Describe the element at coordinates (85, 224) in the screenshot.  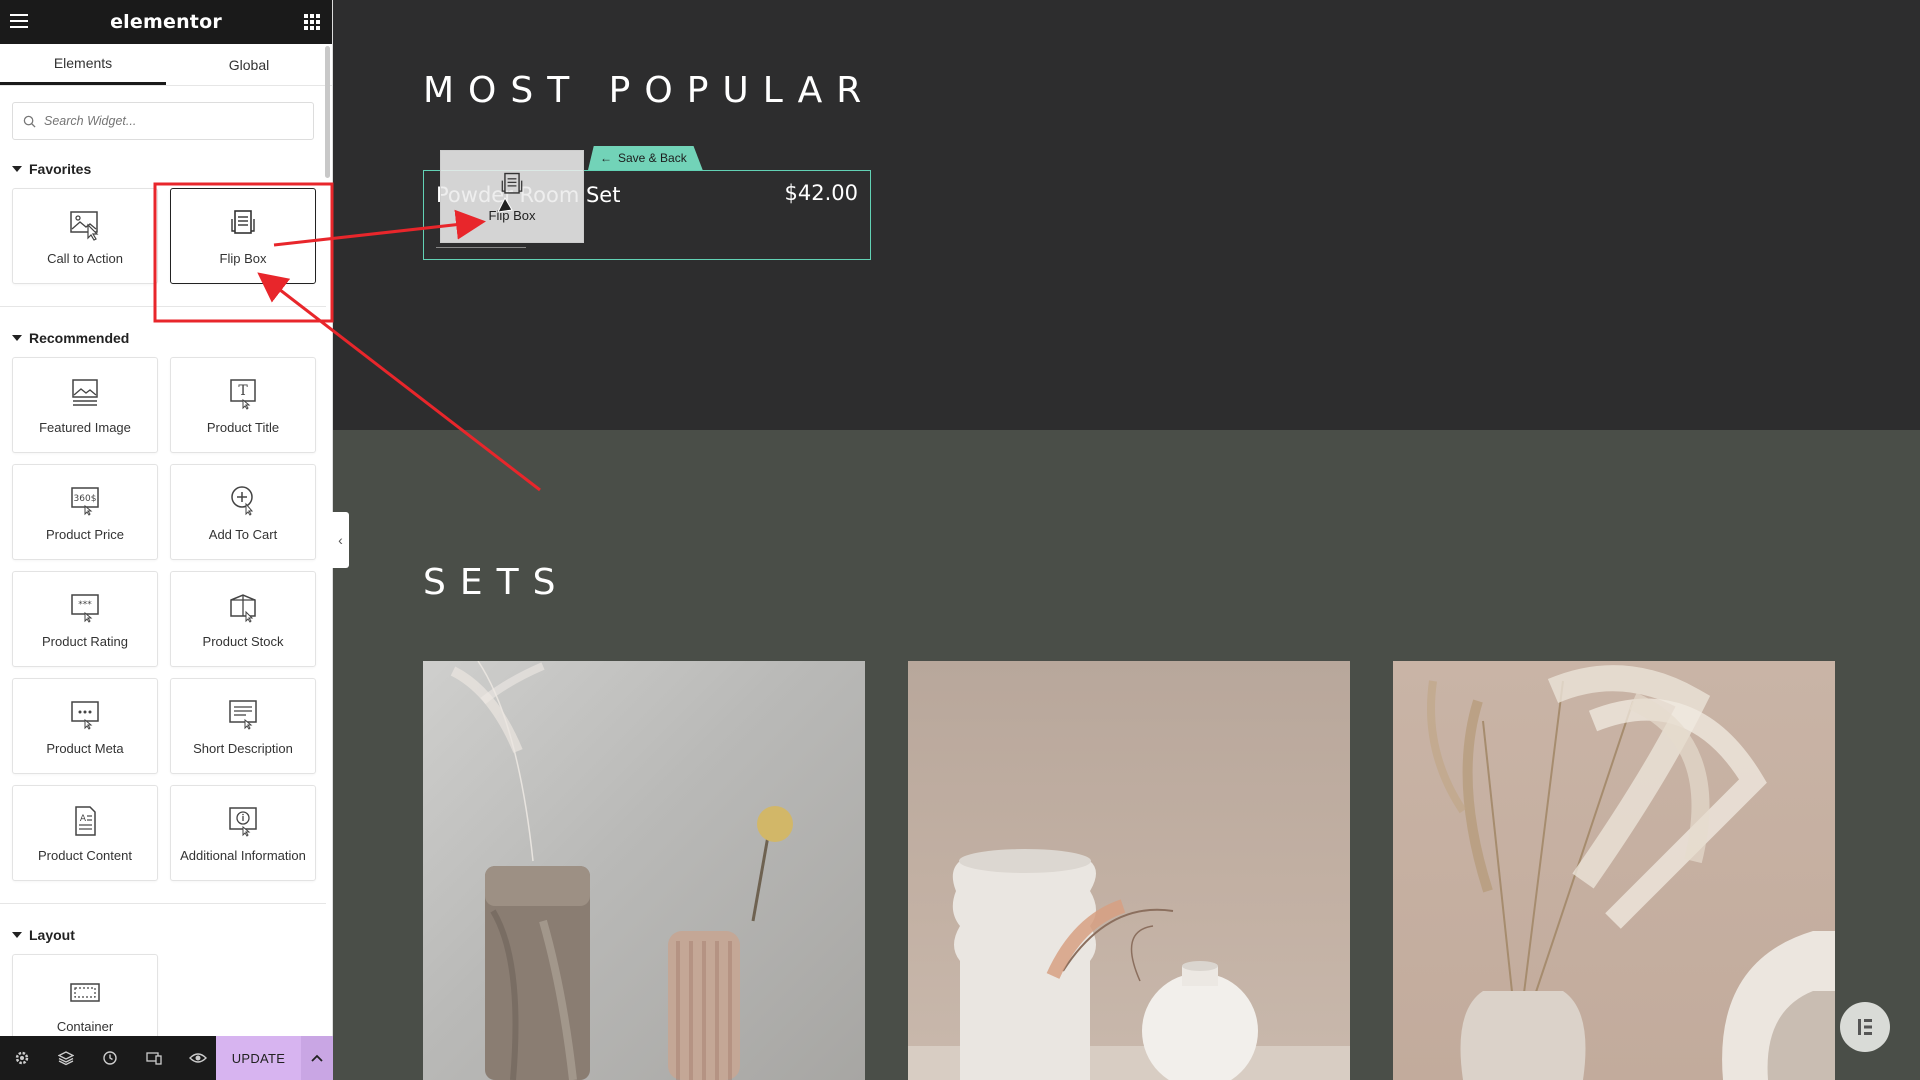
I see `call-to-action-icon` at that location.